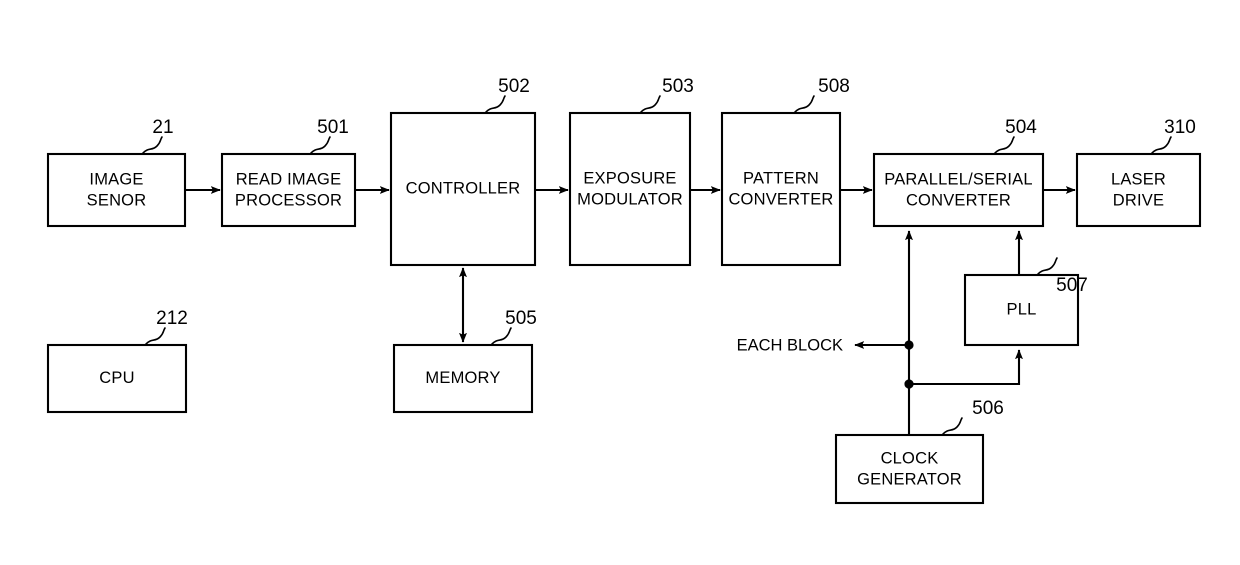 Image resolution: width=1240 pixels, height=565 pixels. Describe the element at coordinates (462, 378) in the screenshot. I see `block-memory-label-line1: MEMORY` at that location.